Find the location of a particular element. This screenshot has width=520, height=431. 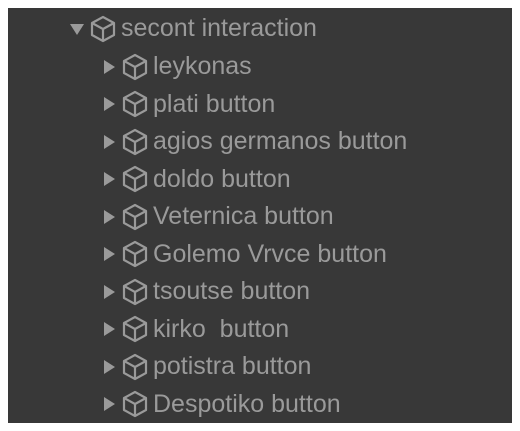

hierarchy-item-agios-germanos-button: agios germanos button is located at coordinates (260, 141).